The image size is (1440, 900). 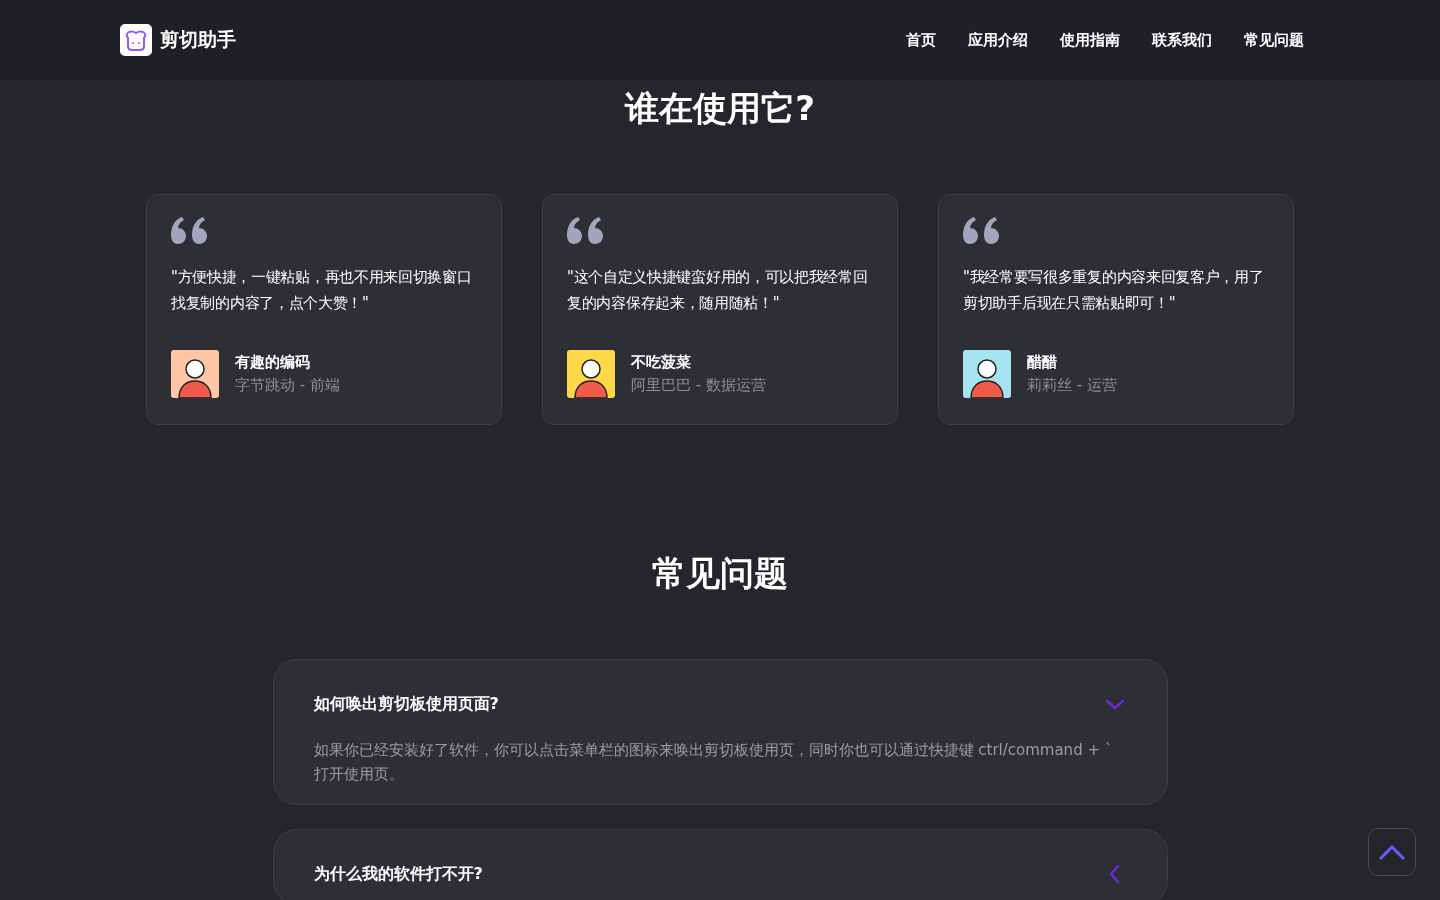 I want to click on section-title: 常见问题, so click(x=720, y=573).